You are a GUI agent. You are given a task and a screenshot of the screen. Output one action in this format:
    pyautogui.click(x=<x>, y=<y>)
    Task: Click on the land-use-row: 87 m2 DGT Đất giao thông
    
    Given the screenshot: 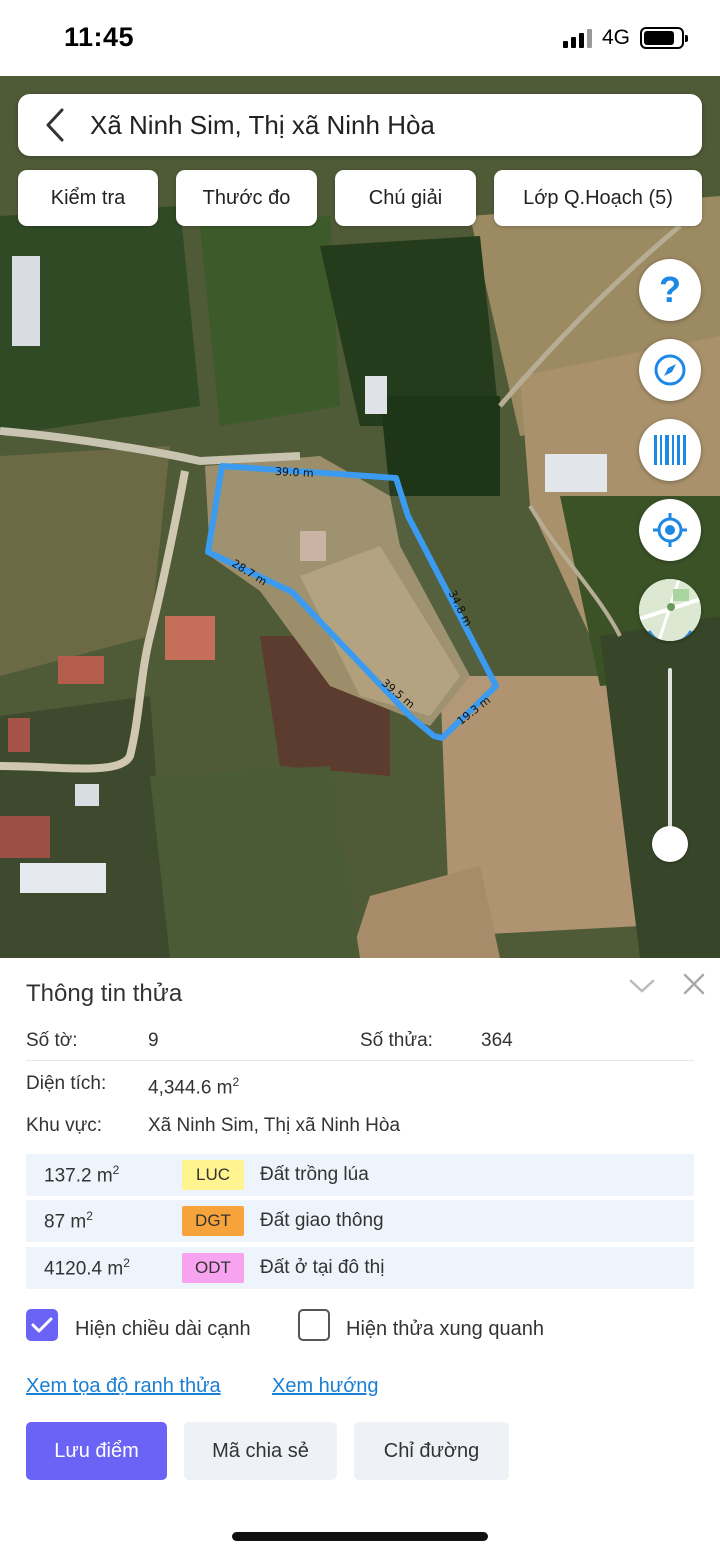 What is the action you would take?
    pyautogui.click(x=360, y=1221)
    